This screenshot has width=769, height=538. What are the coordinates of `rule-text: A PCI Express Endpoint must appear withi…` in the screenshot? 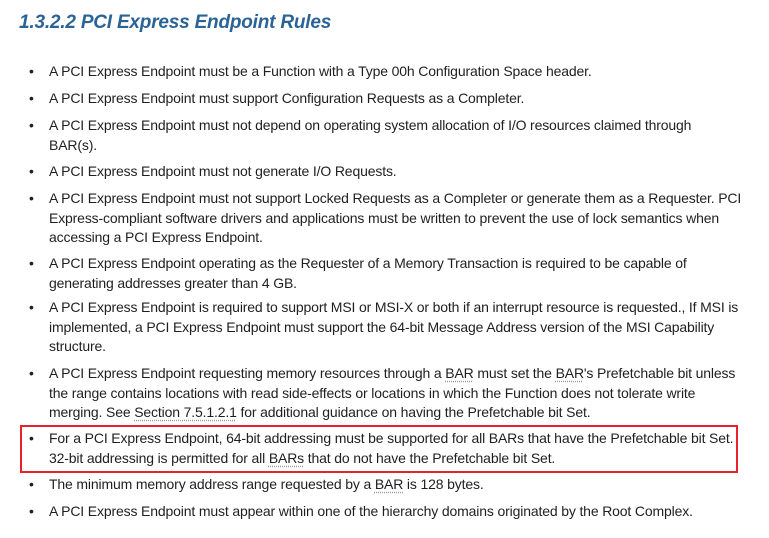 It's located at (371, 511).